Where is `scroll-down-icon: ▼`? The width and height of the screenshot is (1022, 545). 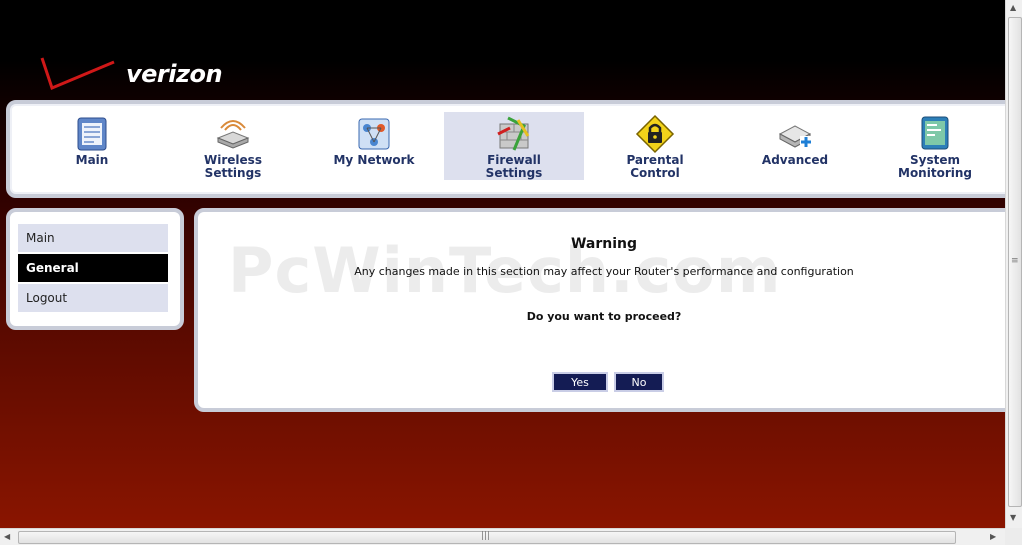 scroll-down-icon: ▼ is located at coordinates (1013, 517).